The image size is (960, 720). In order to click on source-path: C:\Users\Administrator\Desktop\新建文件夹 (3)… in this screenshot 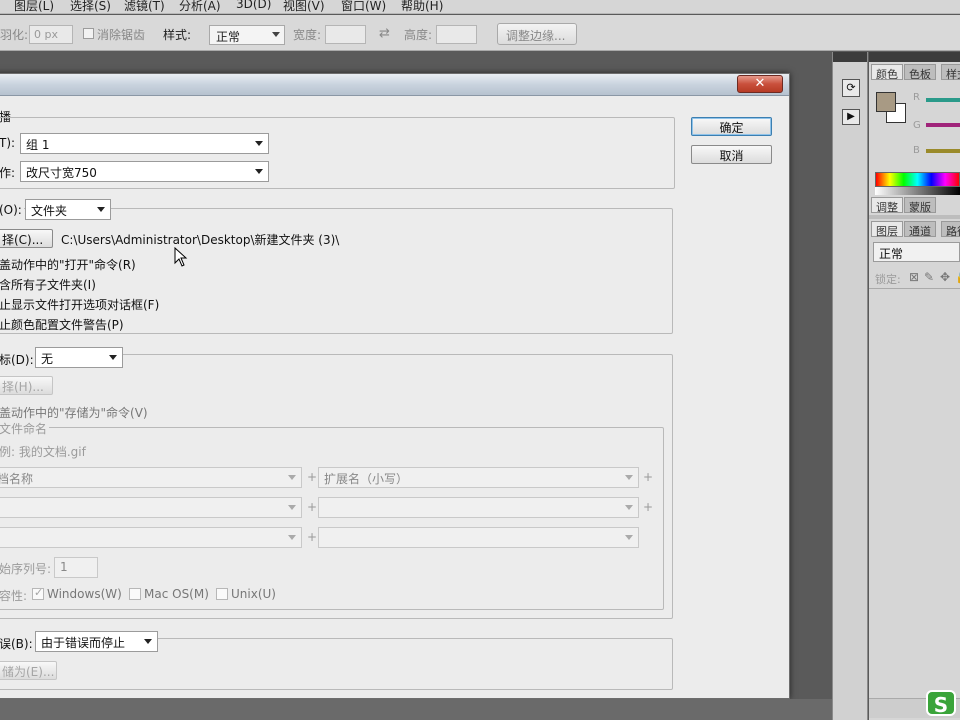, I will do `click(200, 240)`.